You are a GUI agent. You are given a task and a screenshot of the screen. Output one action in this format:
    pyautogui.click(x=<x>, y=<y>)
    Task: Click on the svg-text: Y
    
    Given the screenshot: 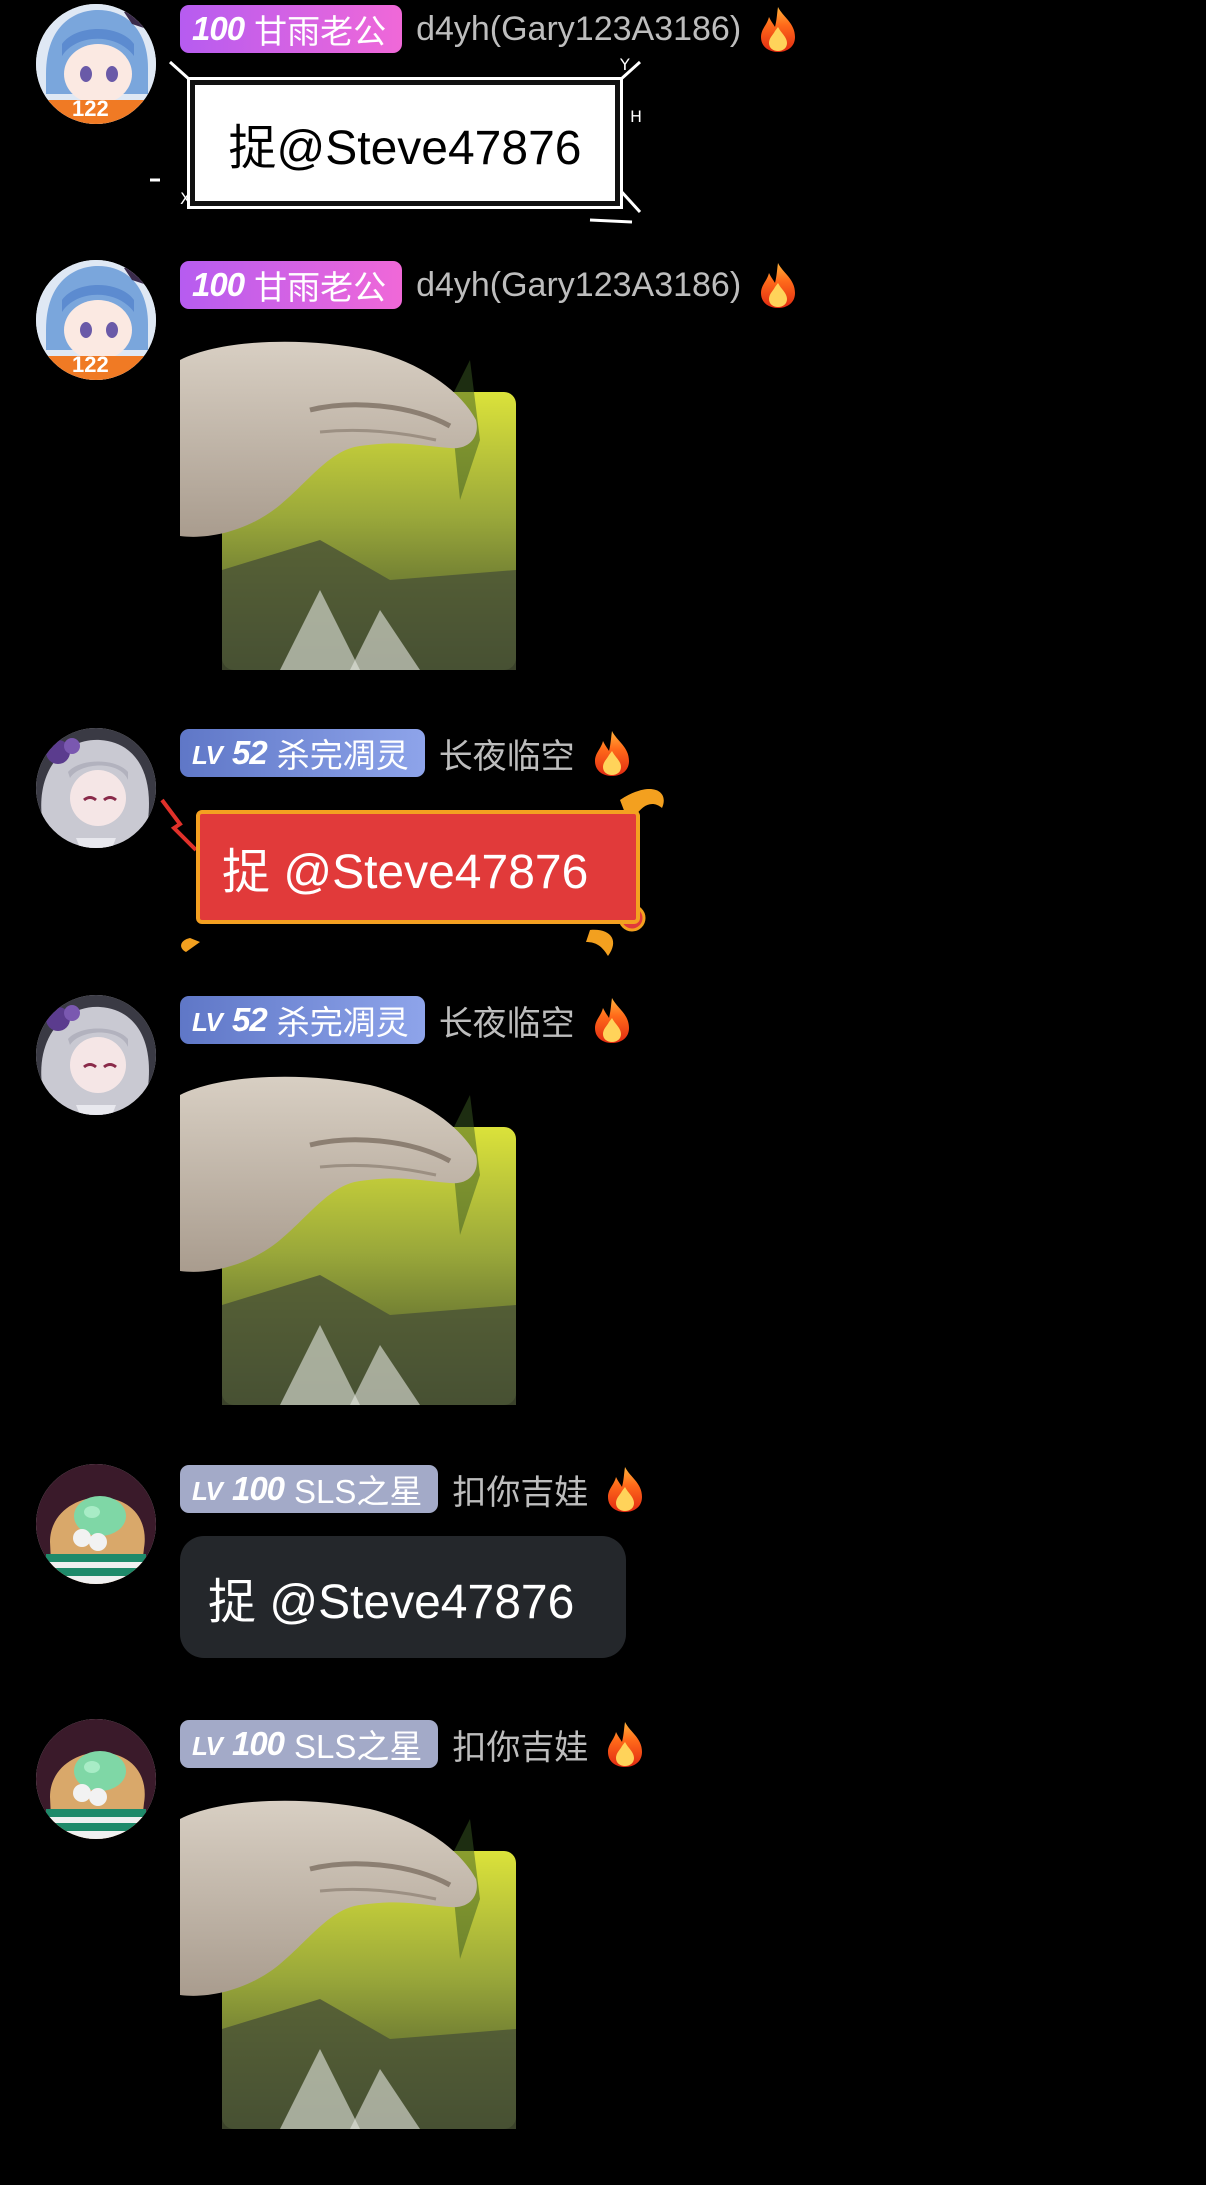 What is the action you would take?
    pyautogui.click(x=624, y=64)
    